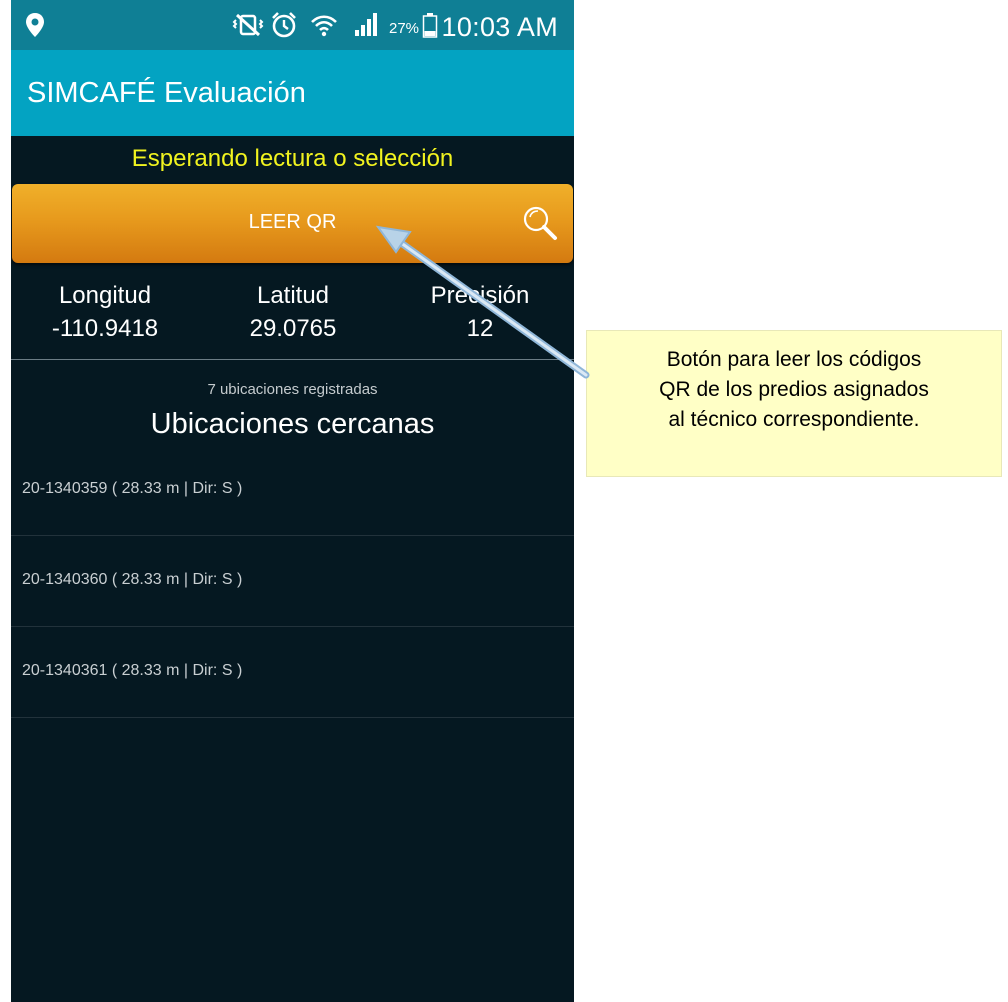 Image resolution: width=1008 pixels, height=1002 pixels. Describe the element at coordinates (292, 672) in the screenshot. I see `list-item: 20-1340361 ( 28.33 m | Dir: S )` at that location.